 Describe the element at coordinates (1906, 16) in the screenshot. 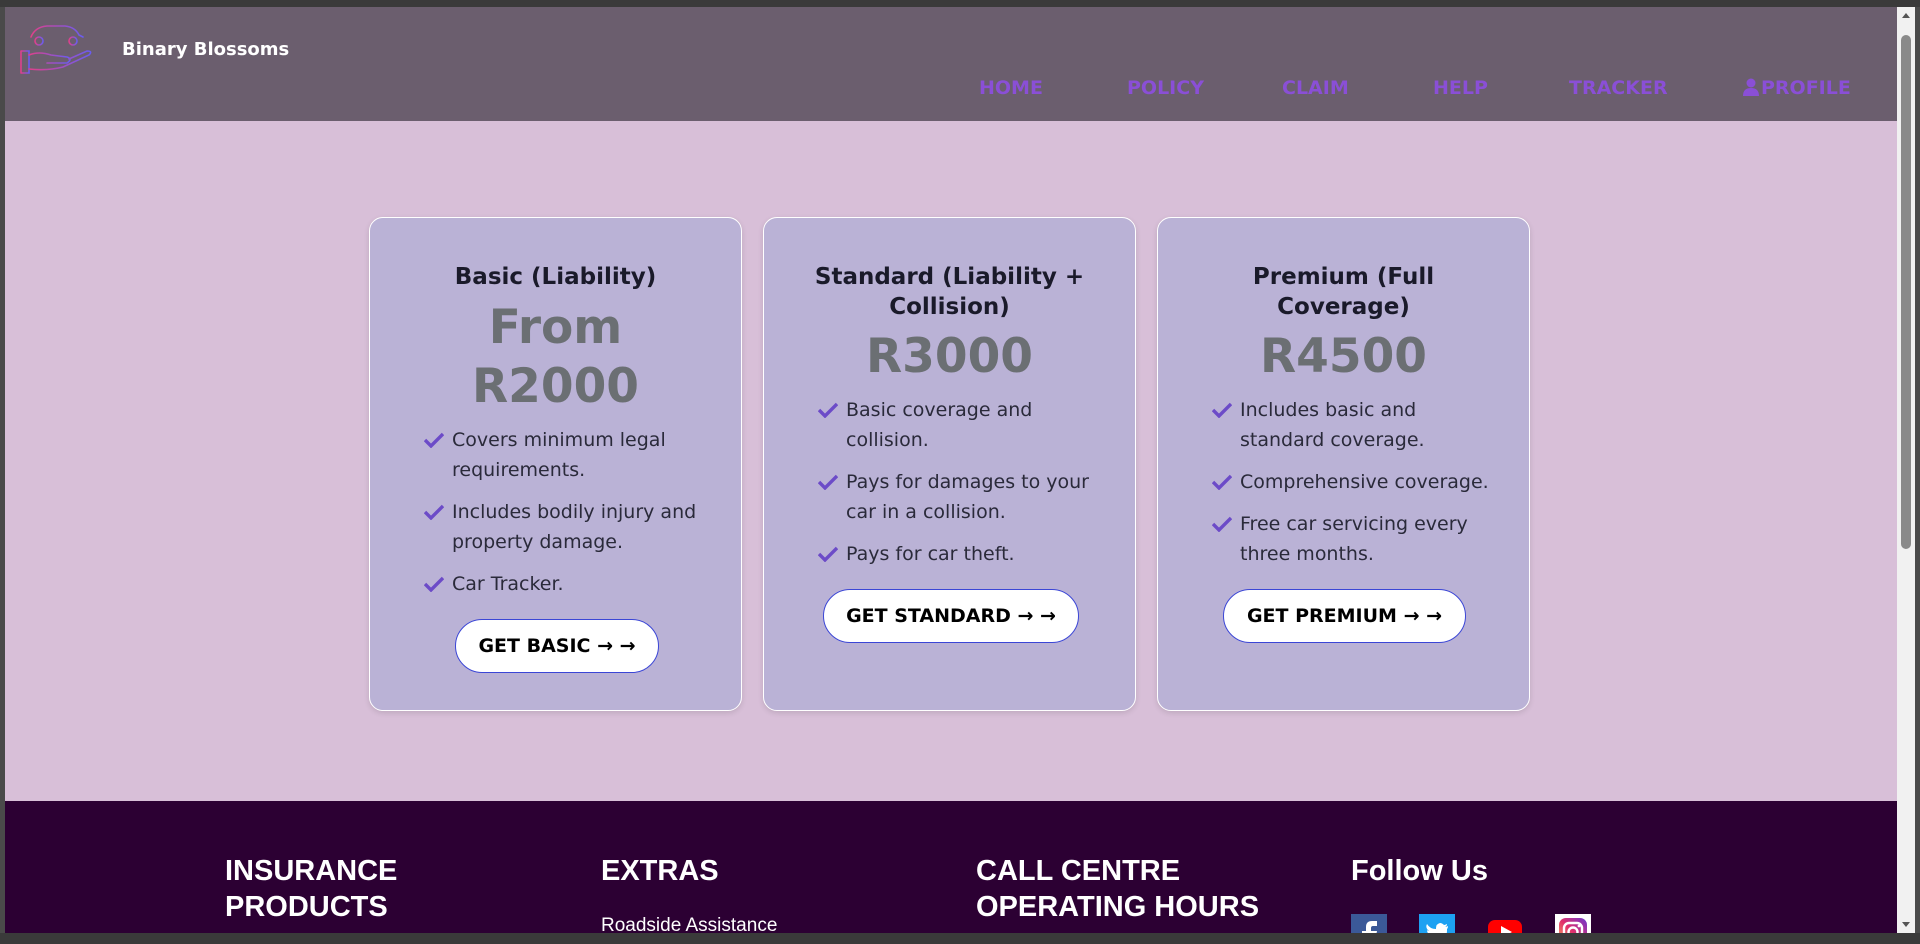

I see `scroll-up-arrow-icon` at that location.